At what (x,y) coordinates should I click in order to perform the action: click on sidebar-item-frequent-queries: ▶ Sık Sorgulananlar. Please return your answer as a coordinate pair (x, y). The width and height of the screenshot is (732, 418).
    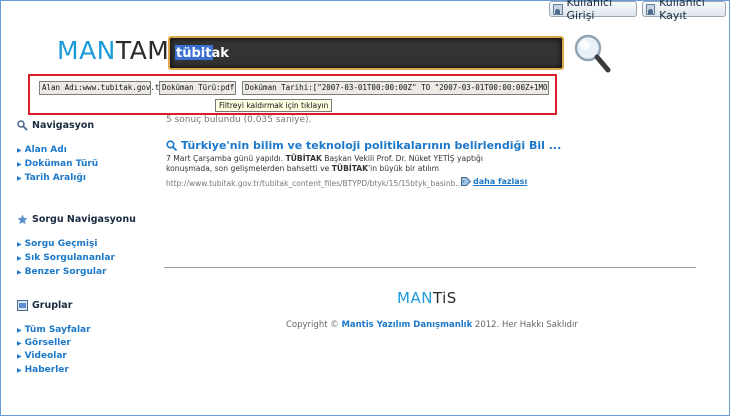
    Looking at the image, I should click on (66, 258).